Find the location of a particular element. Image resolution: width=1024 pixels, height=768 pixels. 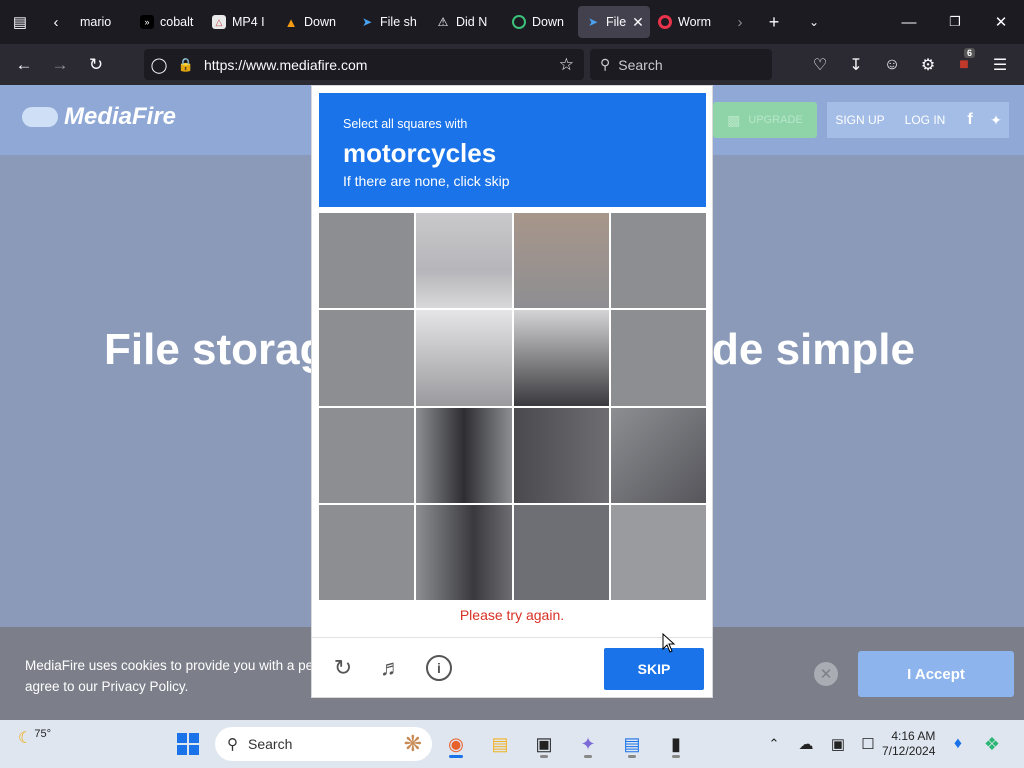

facebook-icon: f is located at coordinates (970, 120).